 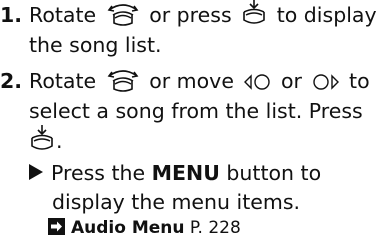 What do you see at coordinates (191, 81) in the screenshot?
I see `step-text: or move` at bounding box center [191, 81].